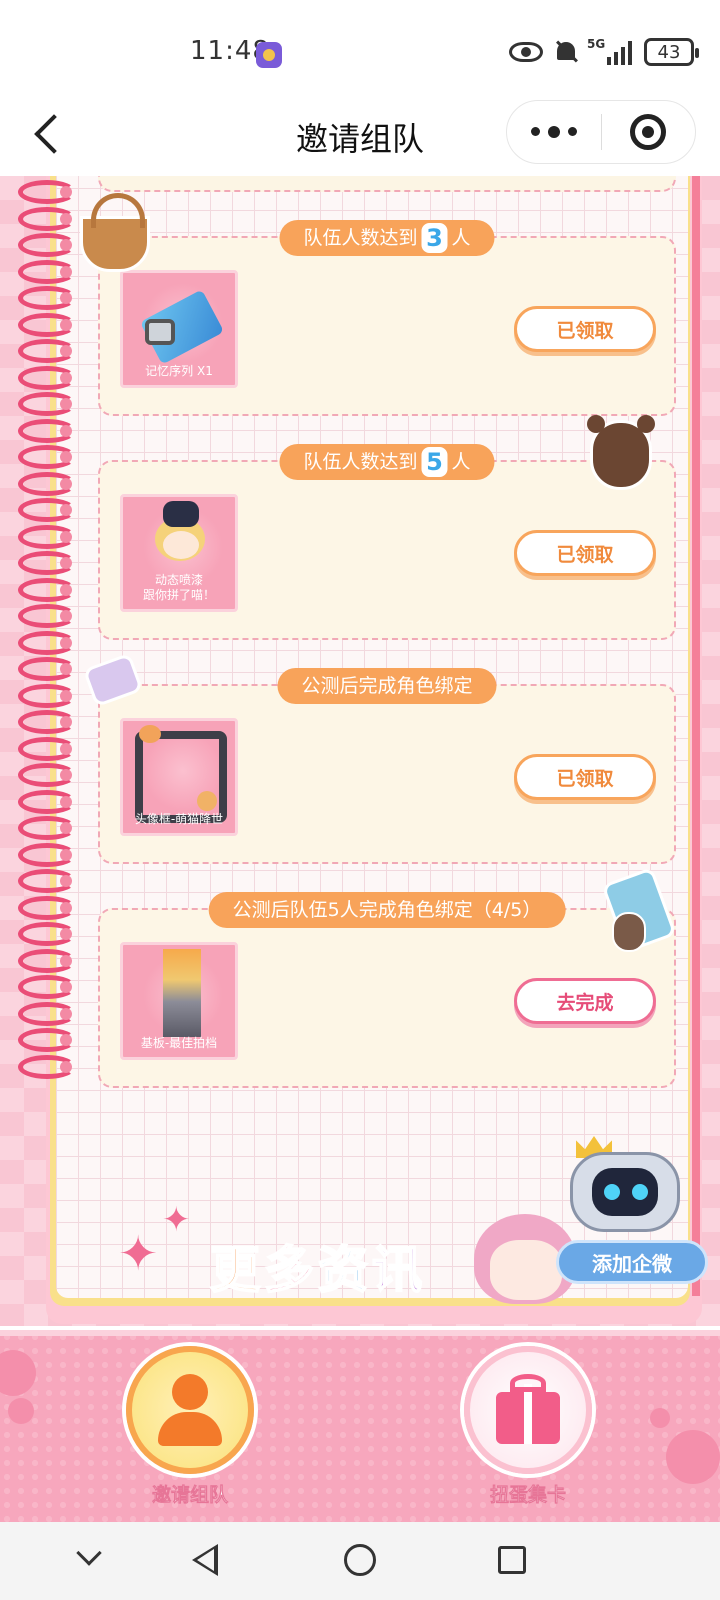 This screenshot has height=1600, width=720. What do you see at coordinates (621, 452) in the screenshot?
I see `teddy-bear-sticker-icon` at bounding box center [621, 452].